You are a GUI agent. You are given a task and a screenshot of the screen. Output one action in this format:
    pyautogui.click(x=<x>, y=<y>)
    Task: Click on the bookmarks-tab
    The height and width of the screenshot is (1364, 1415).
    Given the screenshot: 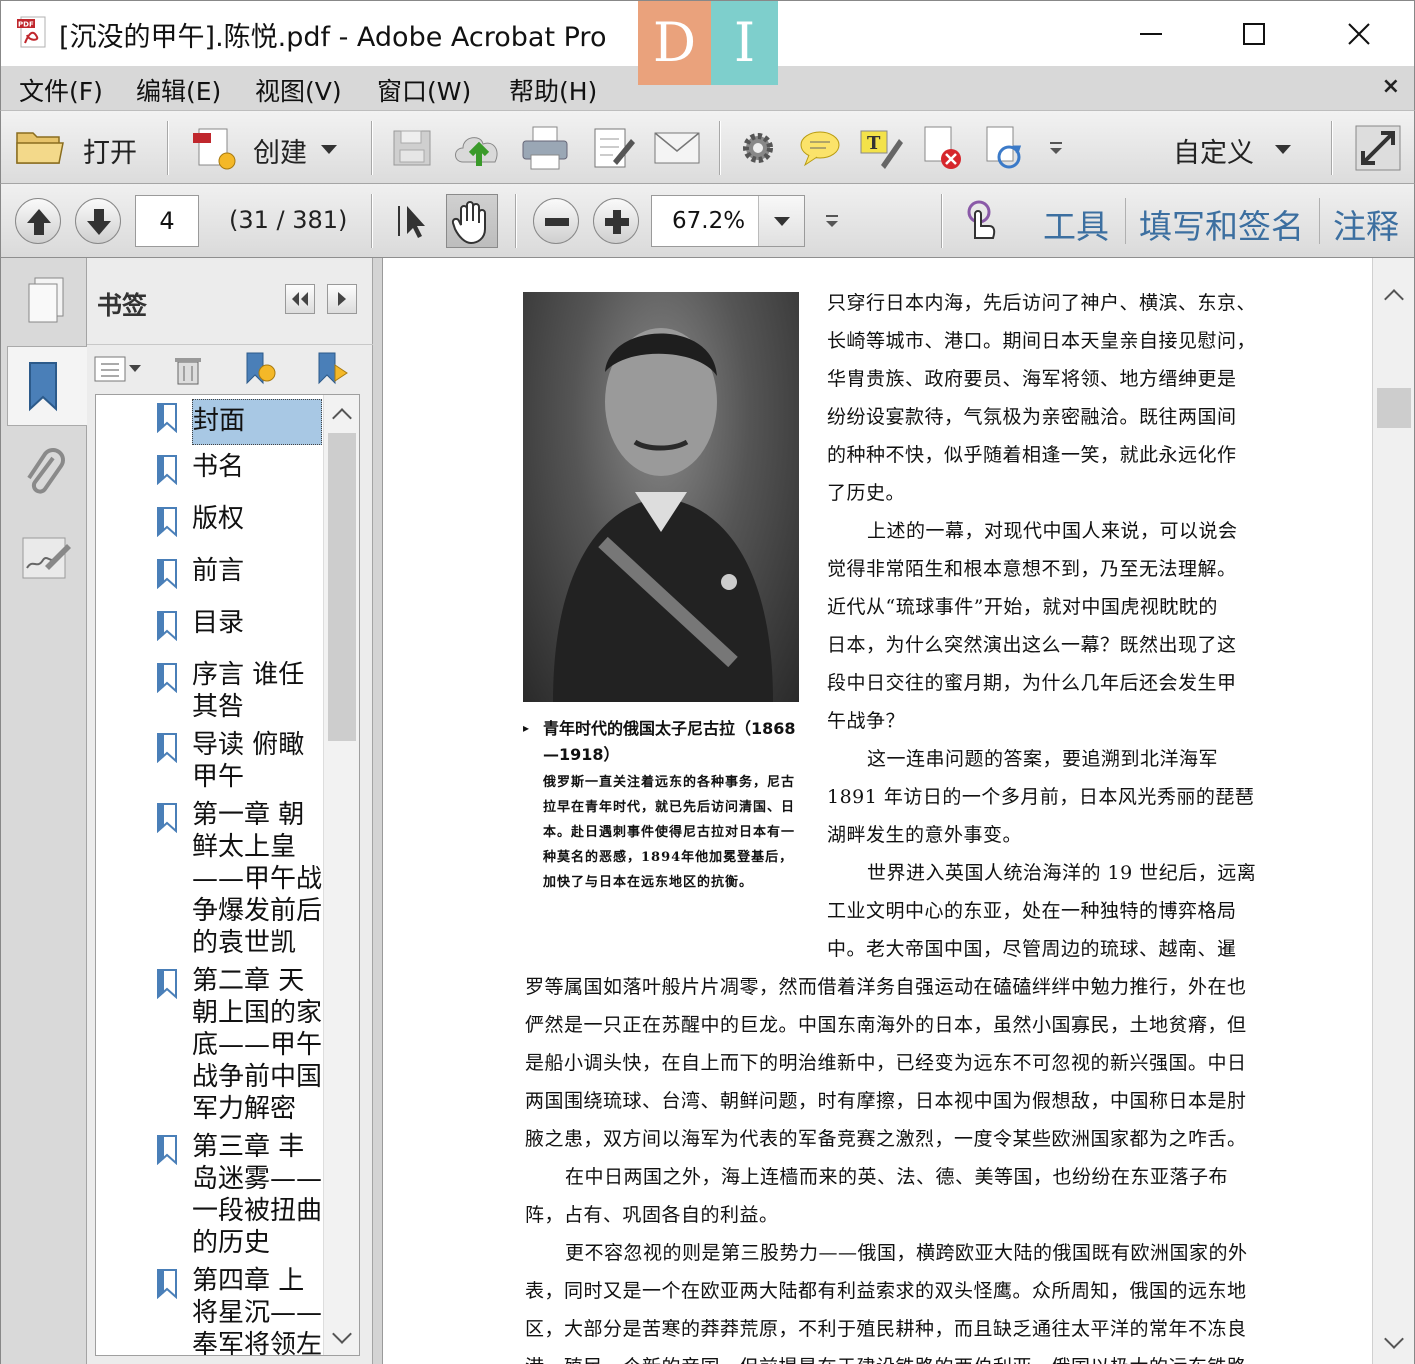 What is the action you would take?
    pyautogui.click(x=47, y=386)
    